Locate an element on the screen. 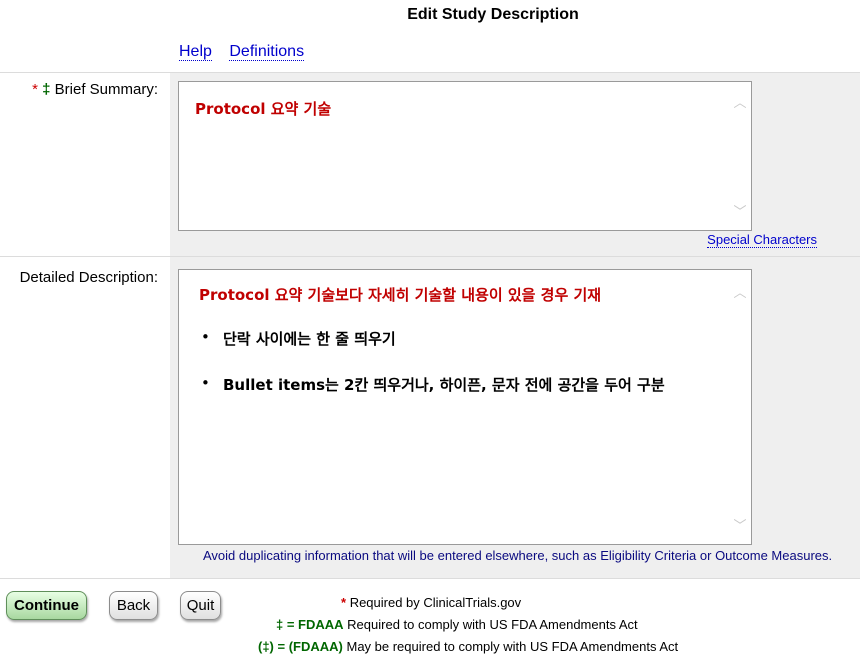 Image resolution: width=860 pixels, height=654 pixels. fdaaa-mark: ‡ is located at coordinates (46, 89).